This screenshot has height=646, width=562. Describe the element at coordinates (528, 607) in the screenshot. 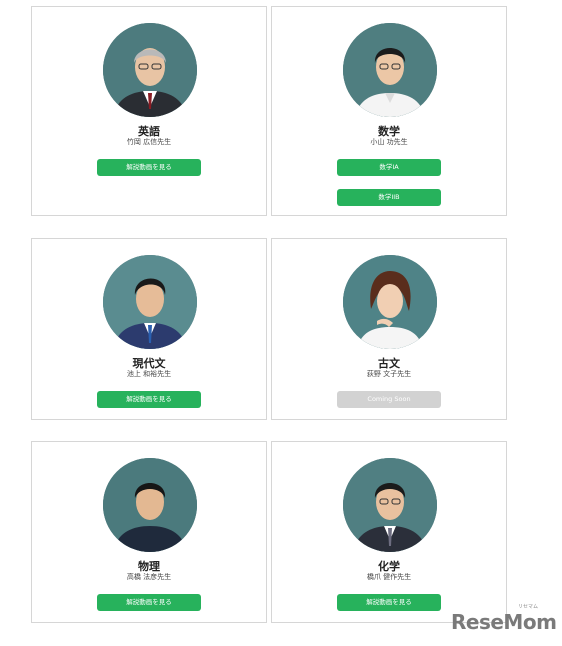

I see `watermark-ruby: リセマム` at that location.